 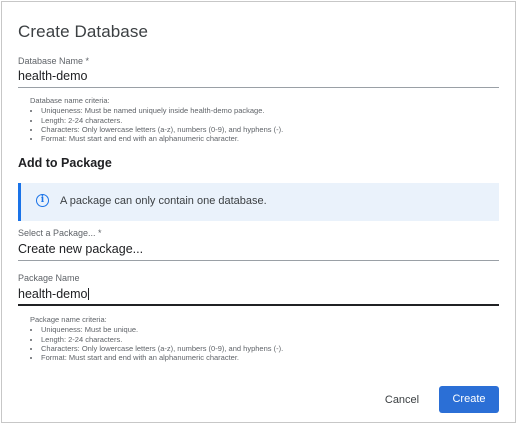 What do you see at coordinates (402, 400) in the screenshot?
I see `cancel-button: Cancel` at bounding box center [402, 400].